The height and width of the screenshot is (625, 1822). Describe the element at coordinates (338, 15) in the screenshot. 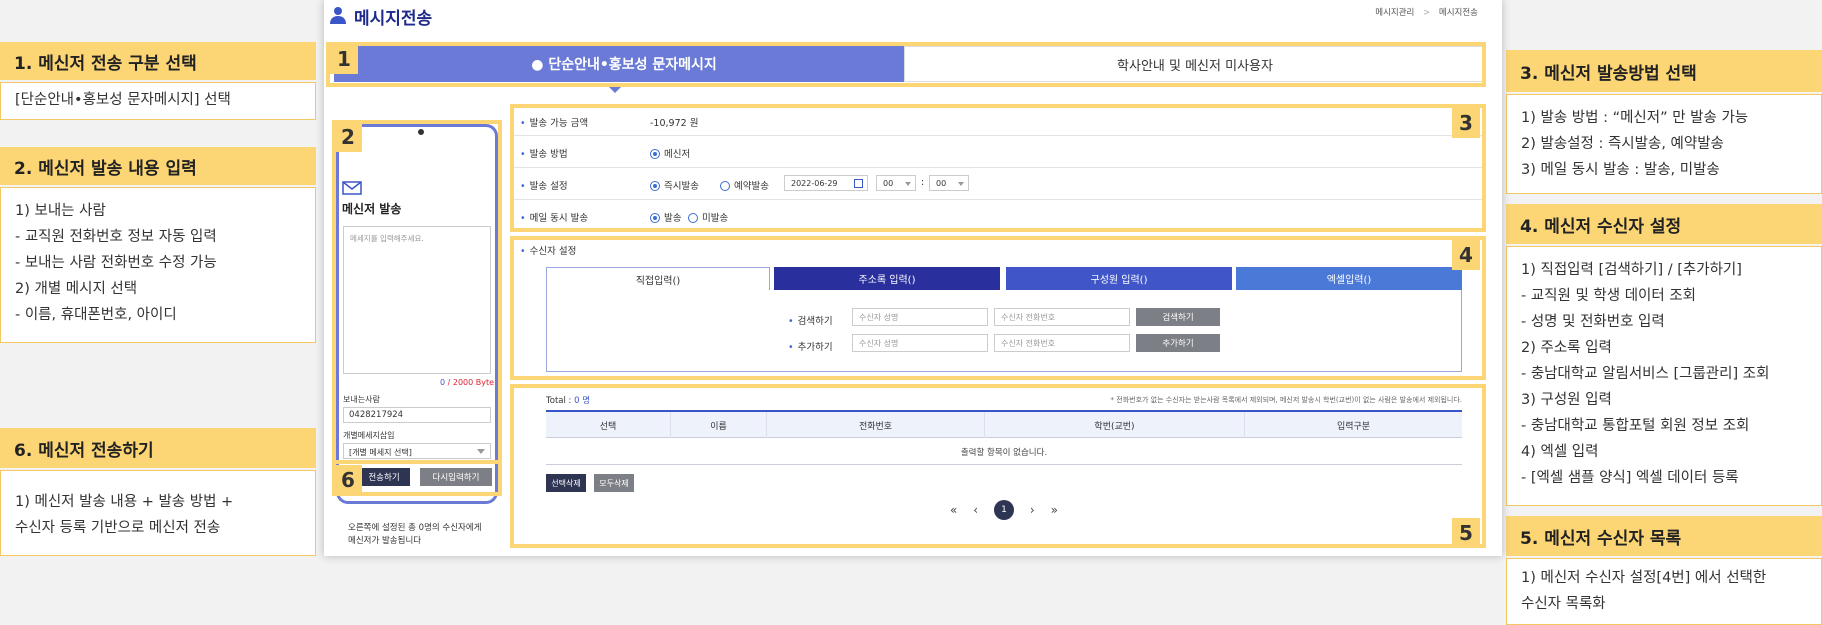

I see `user-icon` at that location.